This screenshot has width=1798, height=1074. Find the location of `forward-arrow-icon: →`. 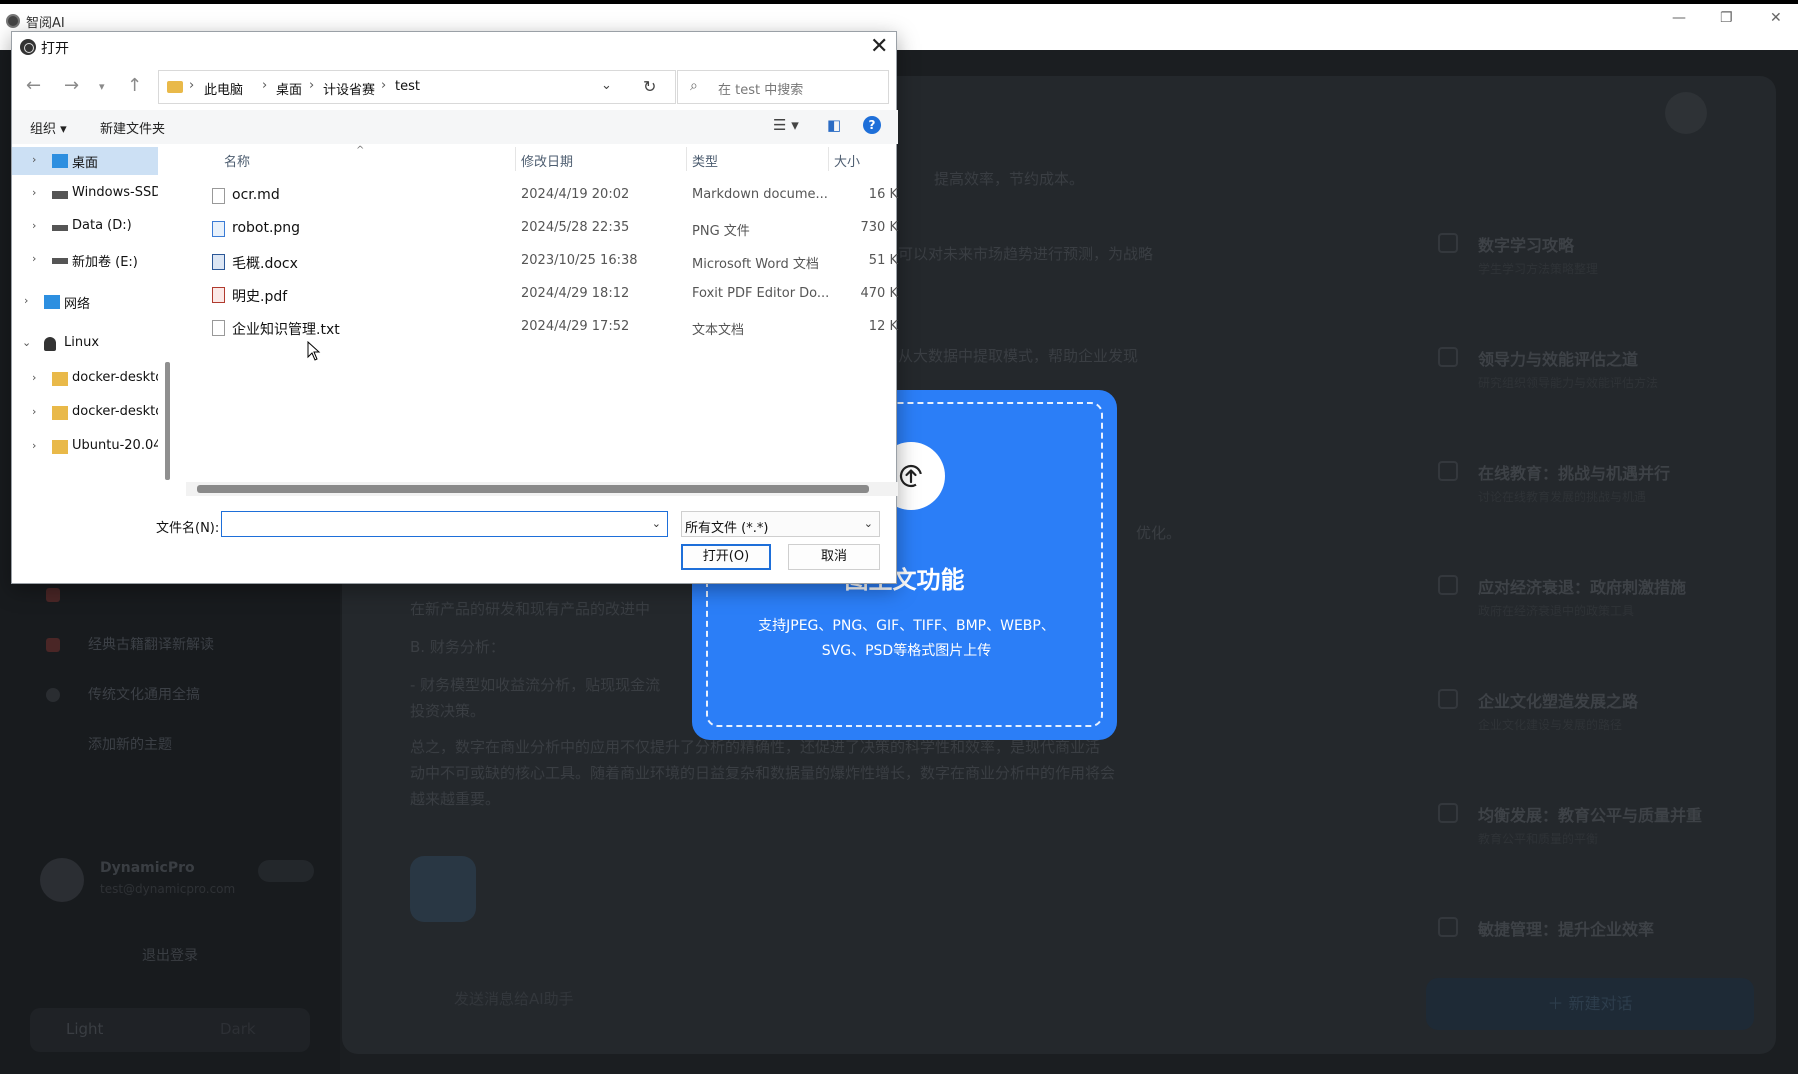

forward-arrow-icon: → is located at coordinates (71, 85).